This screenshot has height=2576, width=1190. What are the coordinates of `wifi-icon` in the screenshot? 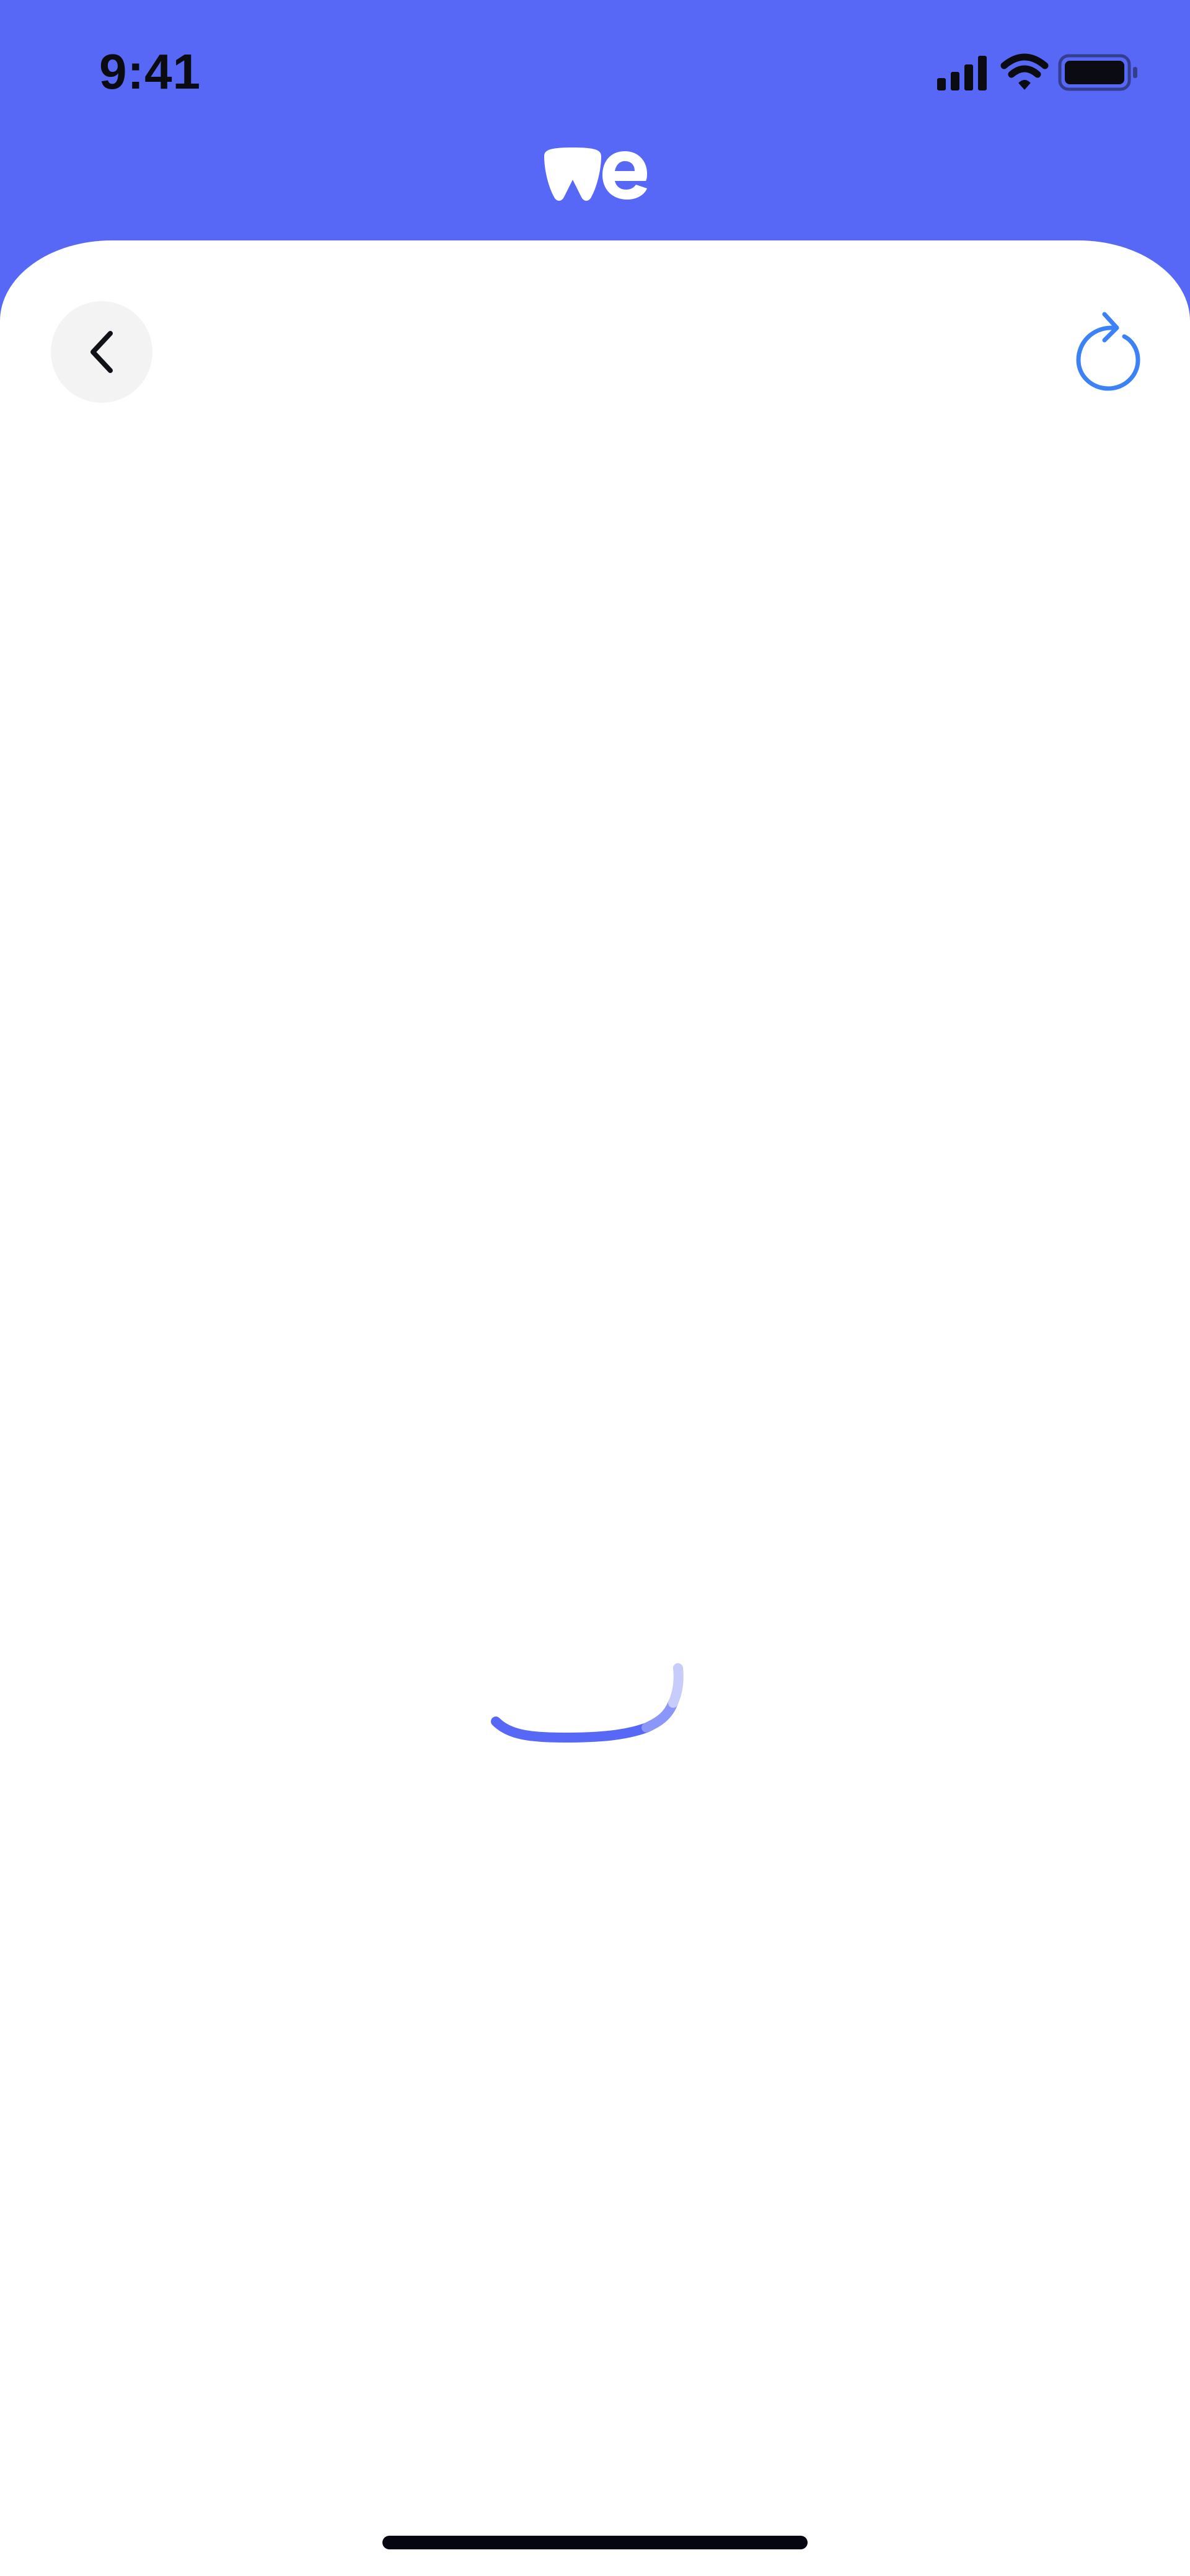 It's located at (1024, 71).